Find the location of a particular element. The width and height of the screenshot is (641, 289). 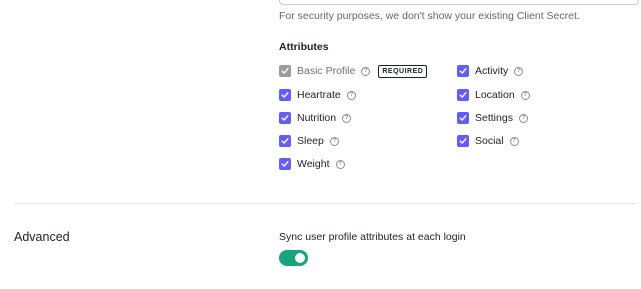

attribute-label: Weight is located at coordinates (313, 164).